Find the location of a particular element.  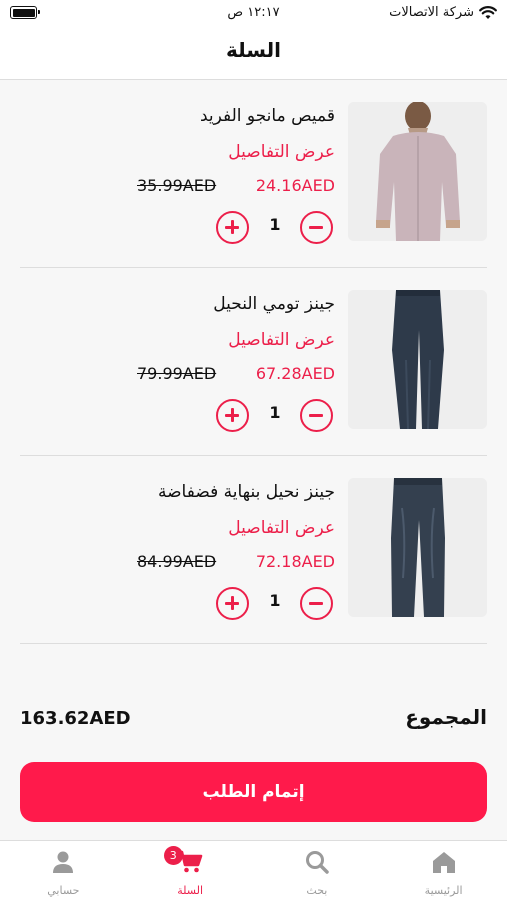

checkout-button: إتمام الطلب is located at coordinates (253, 792).